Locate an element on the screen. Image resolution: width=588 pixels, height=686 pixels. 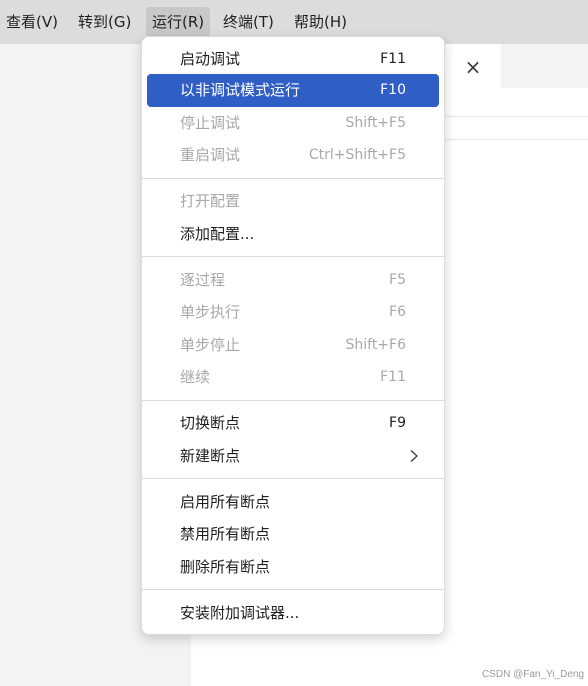
menu-item-step-out: 单步停止 Shift+F6 is located at coordinates (293, 345).